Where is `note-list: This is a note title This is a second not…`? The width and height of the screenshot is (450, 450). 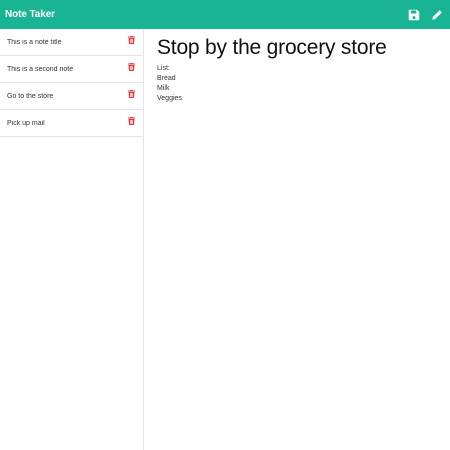 note-list: This is a note title This is a second not… is located at coordinates (71, 83).